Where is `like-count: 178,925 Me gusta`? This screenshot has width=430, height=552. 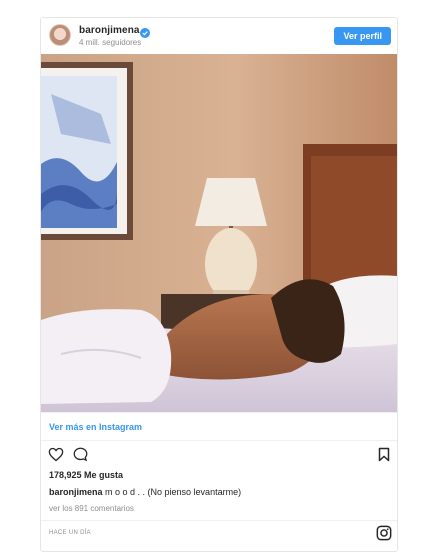 like-count: 178,925 Me gusta is located at coordinates (86, 475).